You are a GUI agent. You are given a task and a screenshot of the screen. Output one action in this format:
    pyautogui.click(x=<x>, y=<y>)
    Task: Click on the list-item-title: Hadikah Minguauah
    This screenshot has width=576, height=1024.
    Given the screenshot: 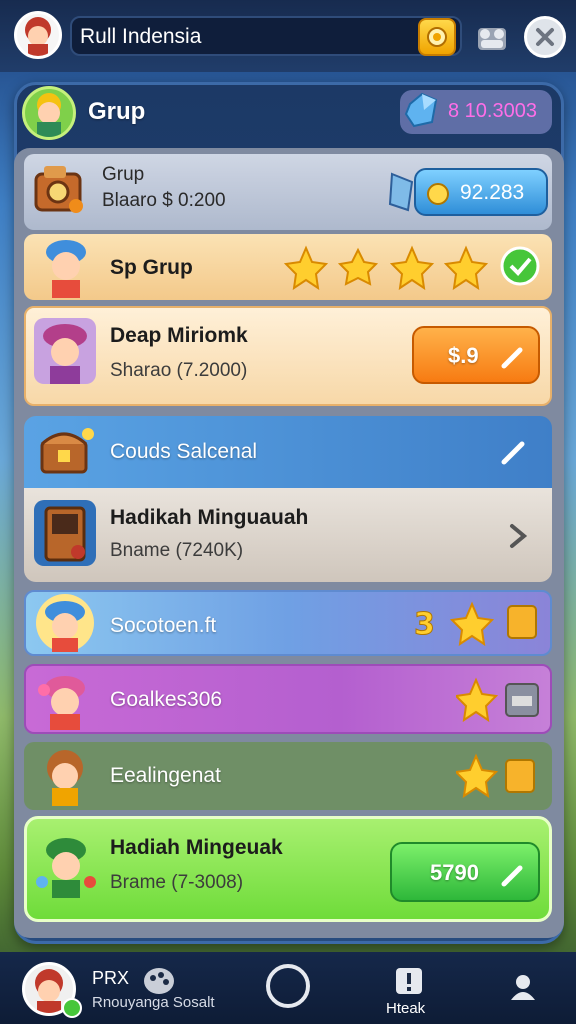 What is the action you would take?
    pyautogui.click(x=209, y=517)
    